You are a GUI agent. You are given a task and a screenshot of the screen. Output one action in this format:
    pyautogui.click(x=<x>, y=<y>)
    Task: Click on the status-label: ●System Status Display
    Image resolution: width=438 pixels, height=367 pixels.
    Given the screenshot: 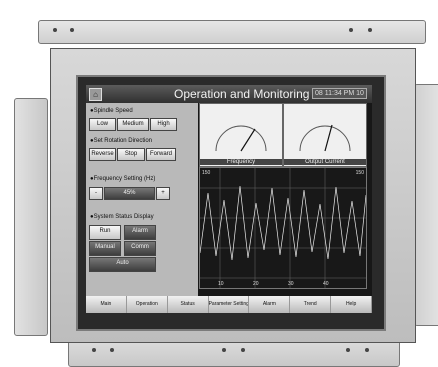 What is the action you would take?
    pyautogui.click(x=122, y=217)
    